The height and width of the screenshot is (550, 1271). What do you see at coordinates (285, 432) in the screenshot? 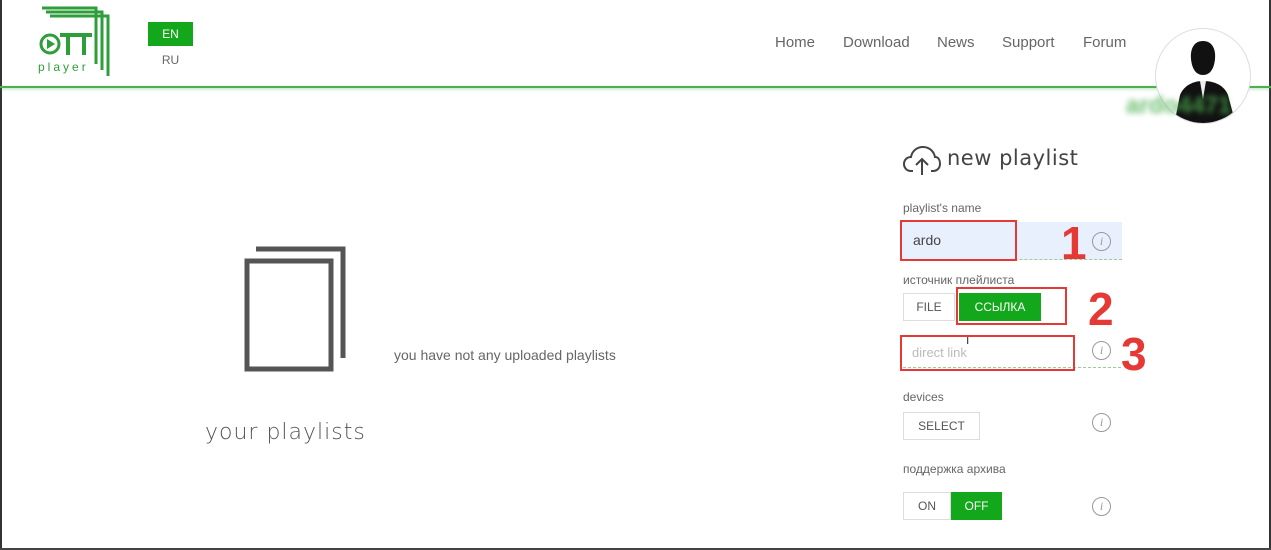
I see `your-playlists-title: your playlists` at bounding box center [285, 432].